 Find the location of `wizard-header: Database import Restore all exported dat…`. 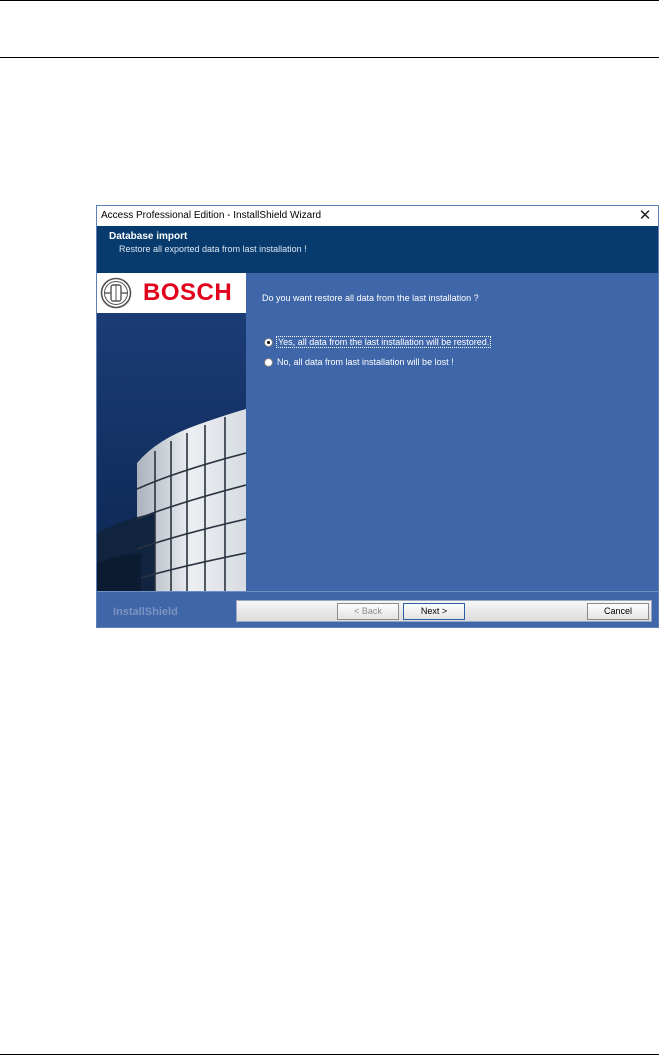

wizard-header: Database import Restore all exported dat… is located at coordinates (377, 249).